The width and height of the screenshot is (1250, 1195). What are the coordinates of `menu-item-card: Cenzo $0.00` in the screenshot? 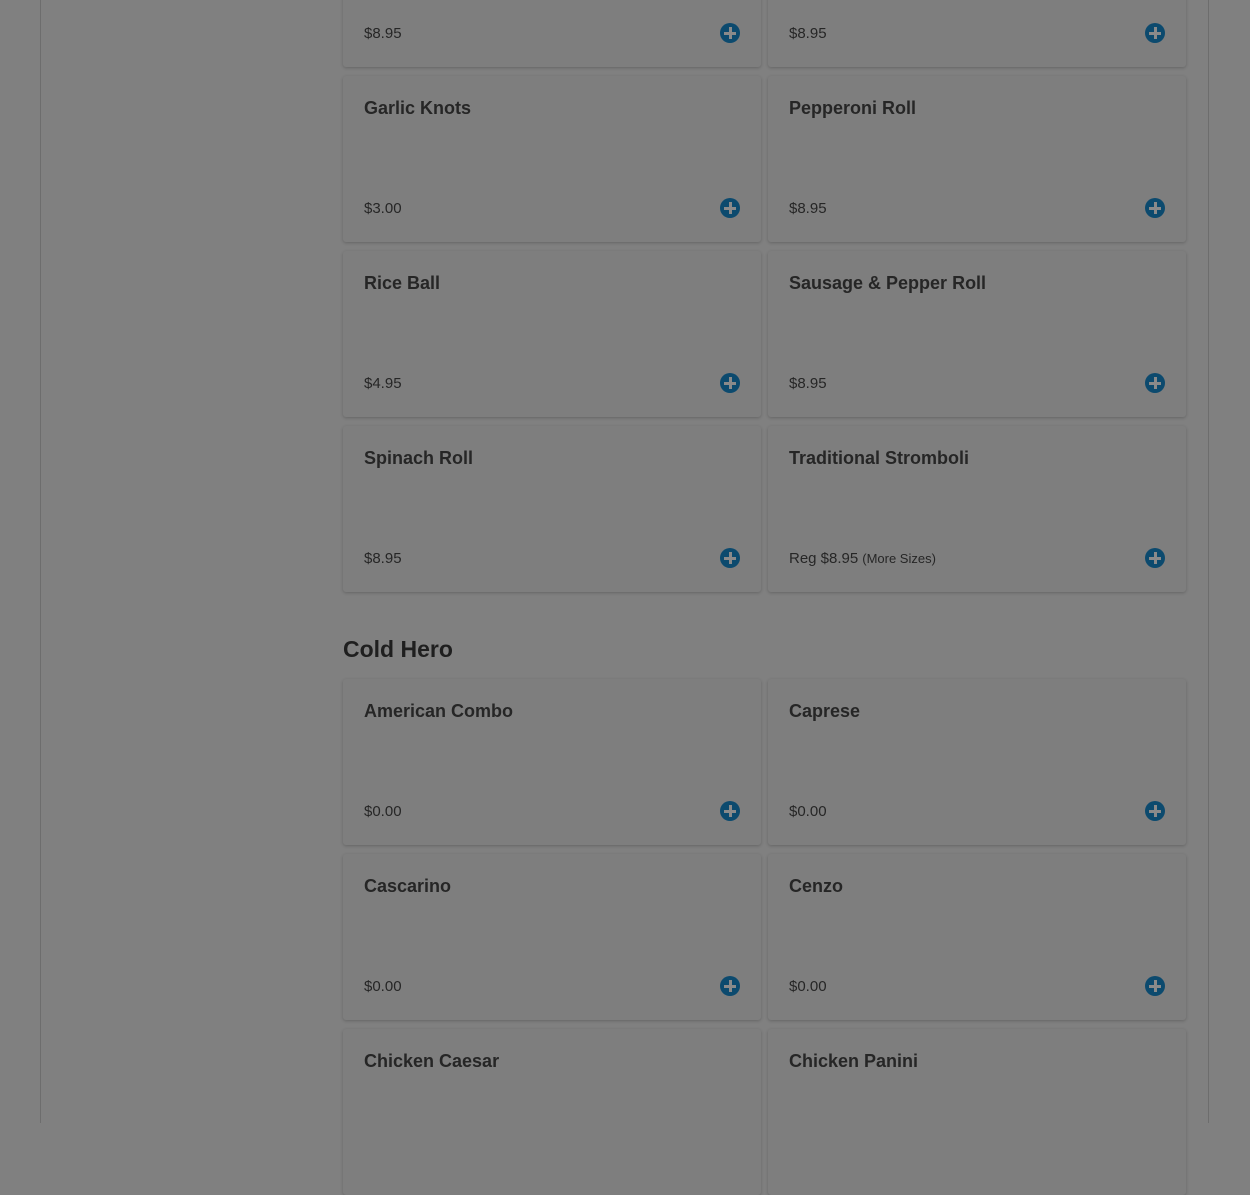 It's located at (977, 937).